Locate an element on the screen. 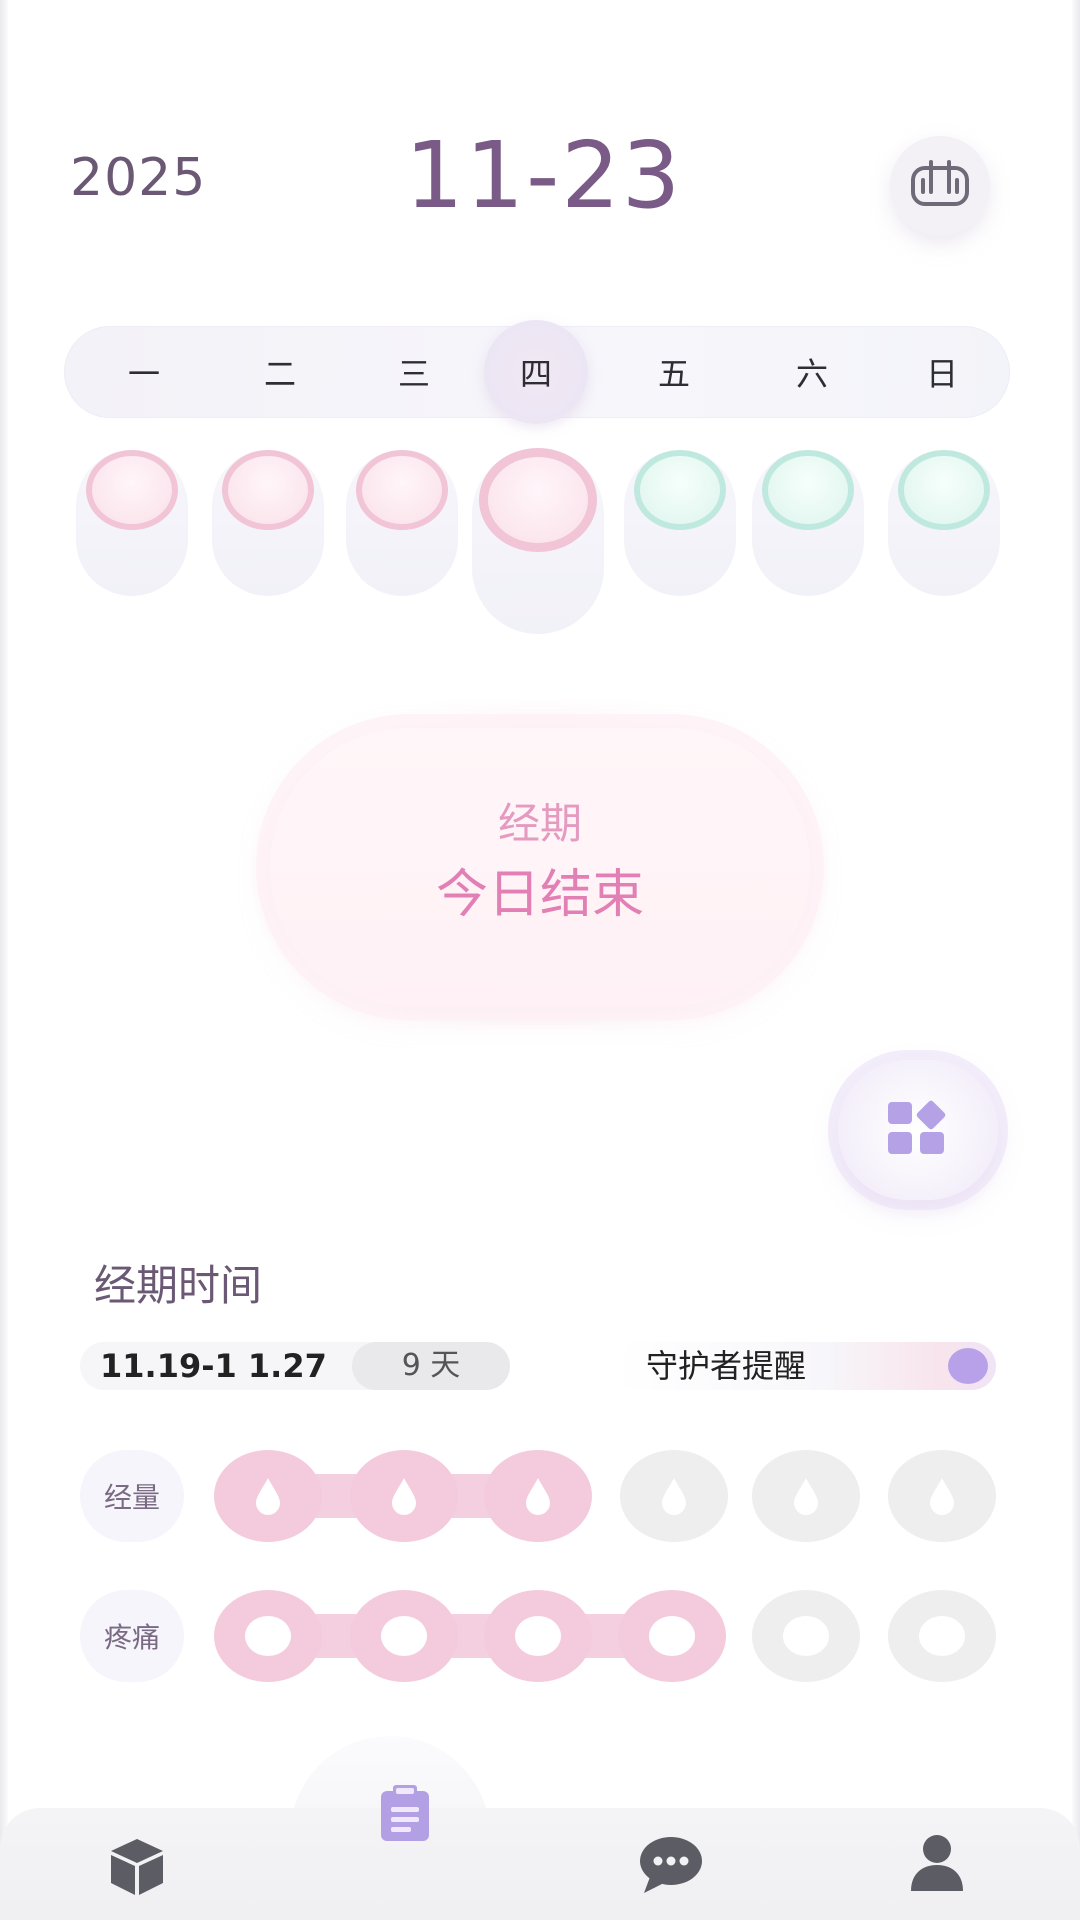  grid-shapes-icon is located at coordinates (918, 1130).